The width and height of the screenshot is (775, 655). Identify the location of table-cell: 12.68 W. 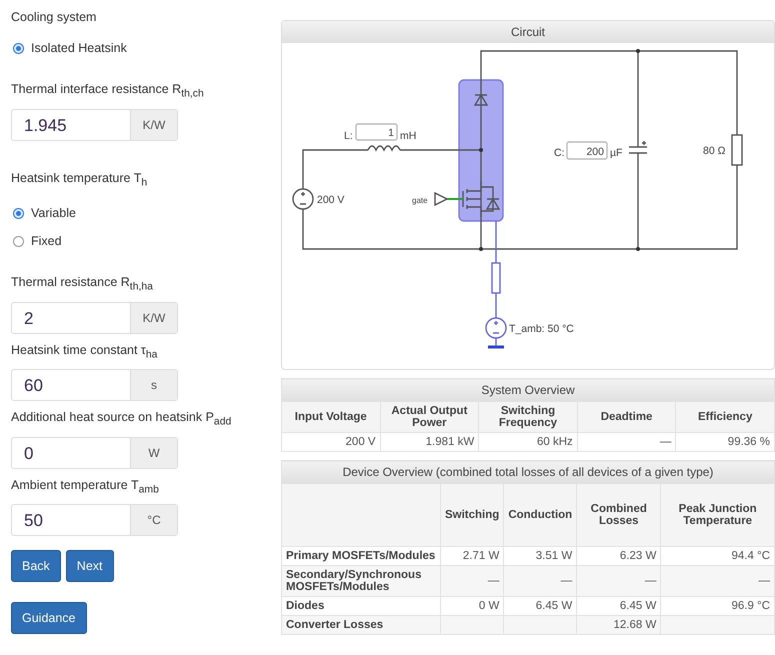
(635, 625).